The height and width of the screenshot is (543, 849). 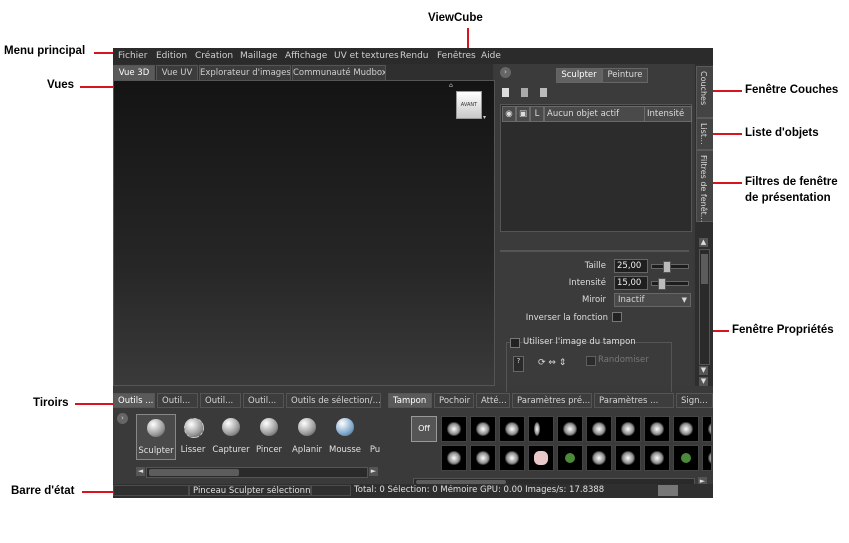 I want to click on callout-filtres-line1: Filtres de fenêtre, so click(x=791, y=182).